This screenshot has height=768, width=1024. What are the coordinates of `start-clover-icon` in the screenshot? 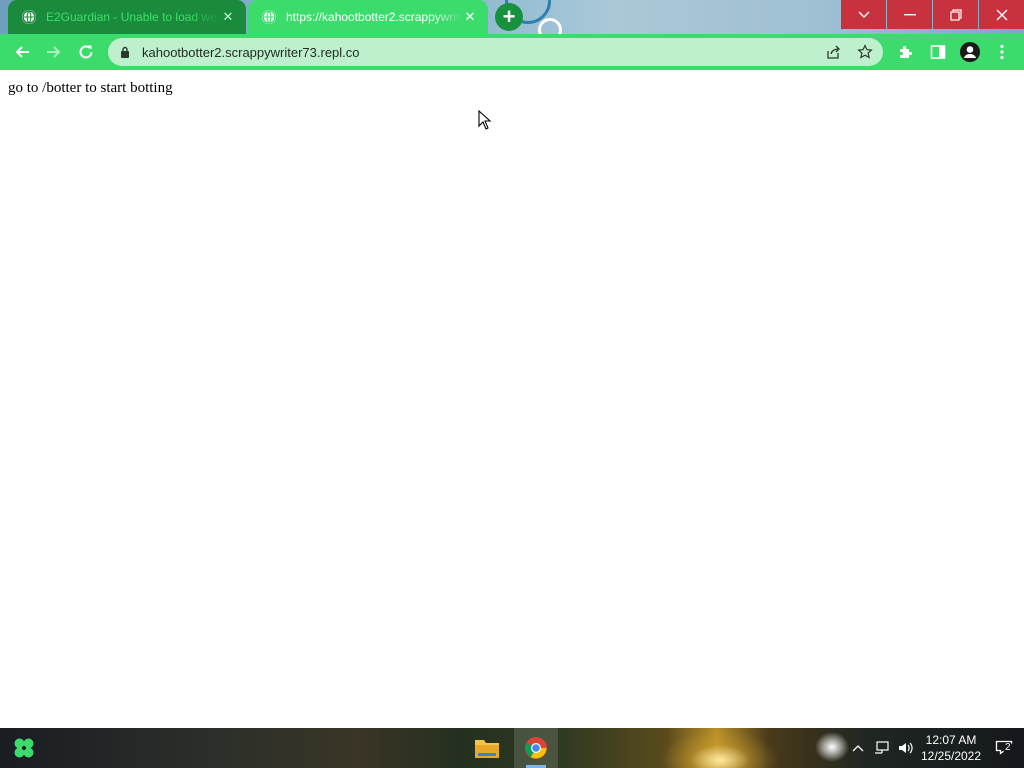 It's located at (24, 748).